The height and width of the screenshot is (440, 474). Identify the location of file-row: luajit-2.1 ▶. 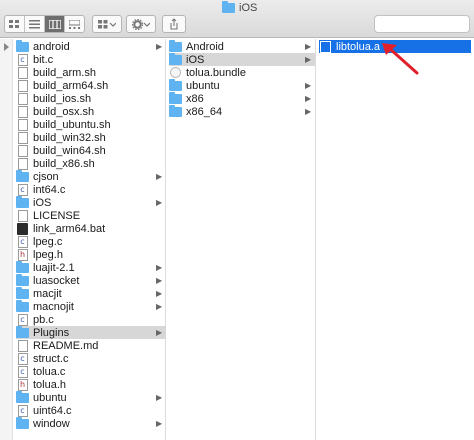
(91, 267).